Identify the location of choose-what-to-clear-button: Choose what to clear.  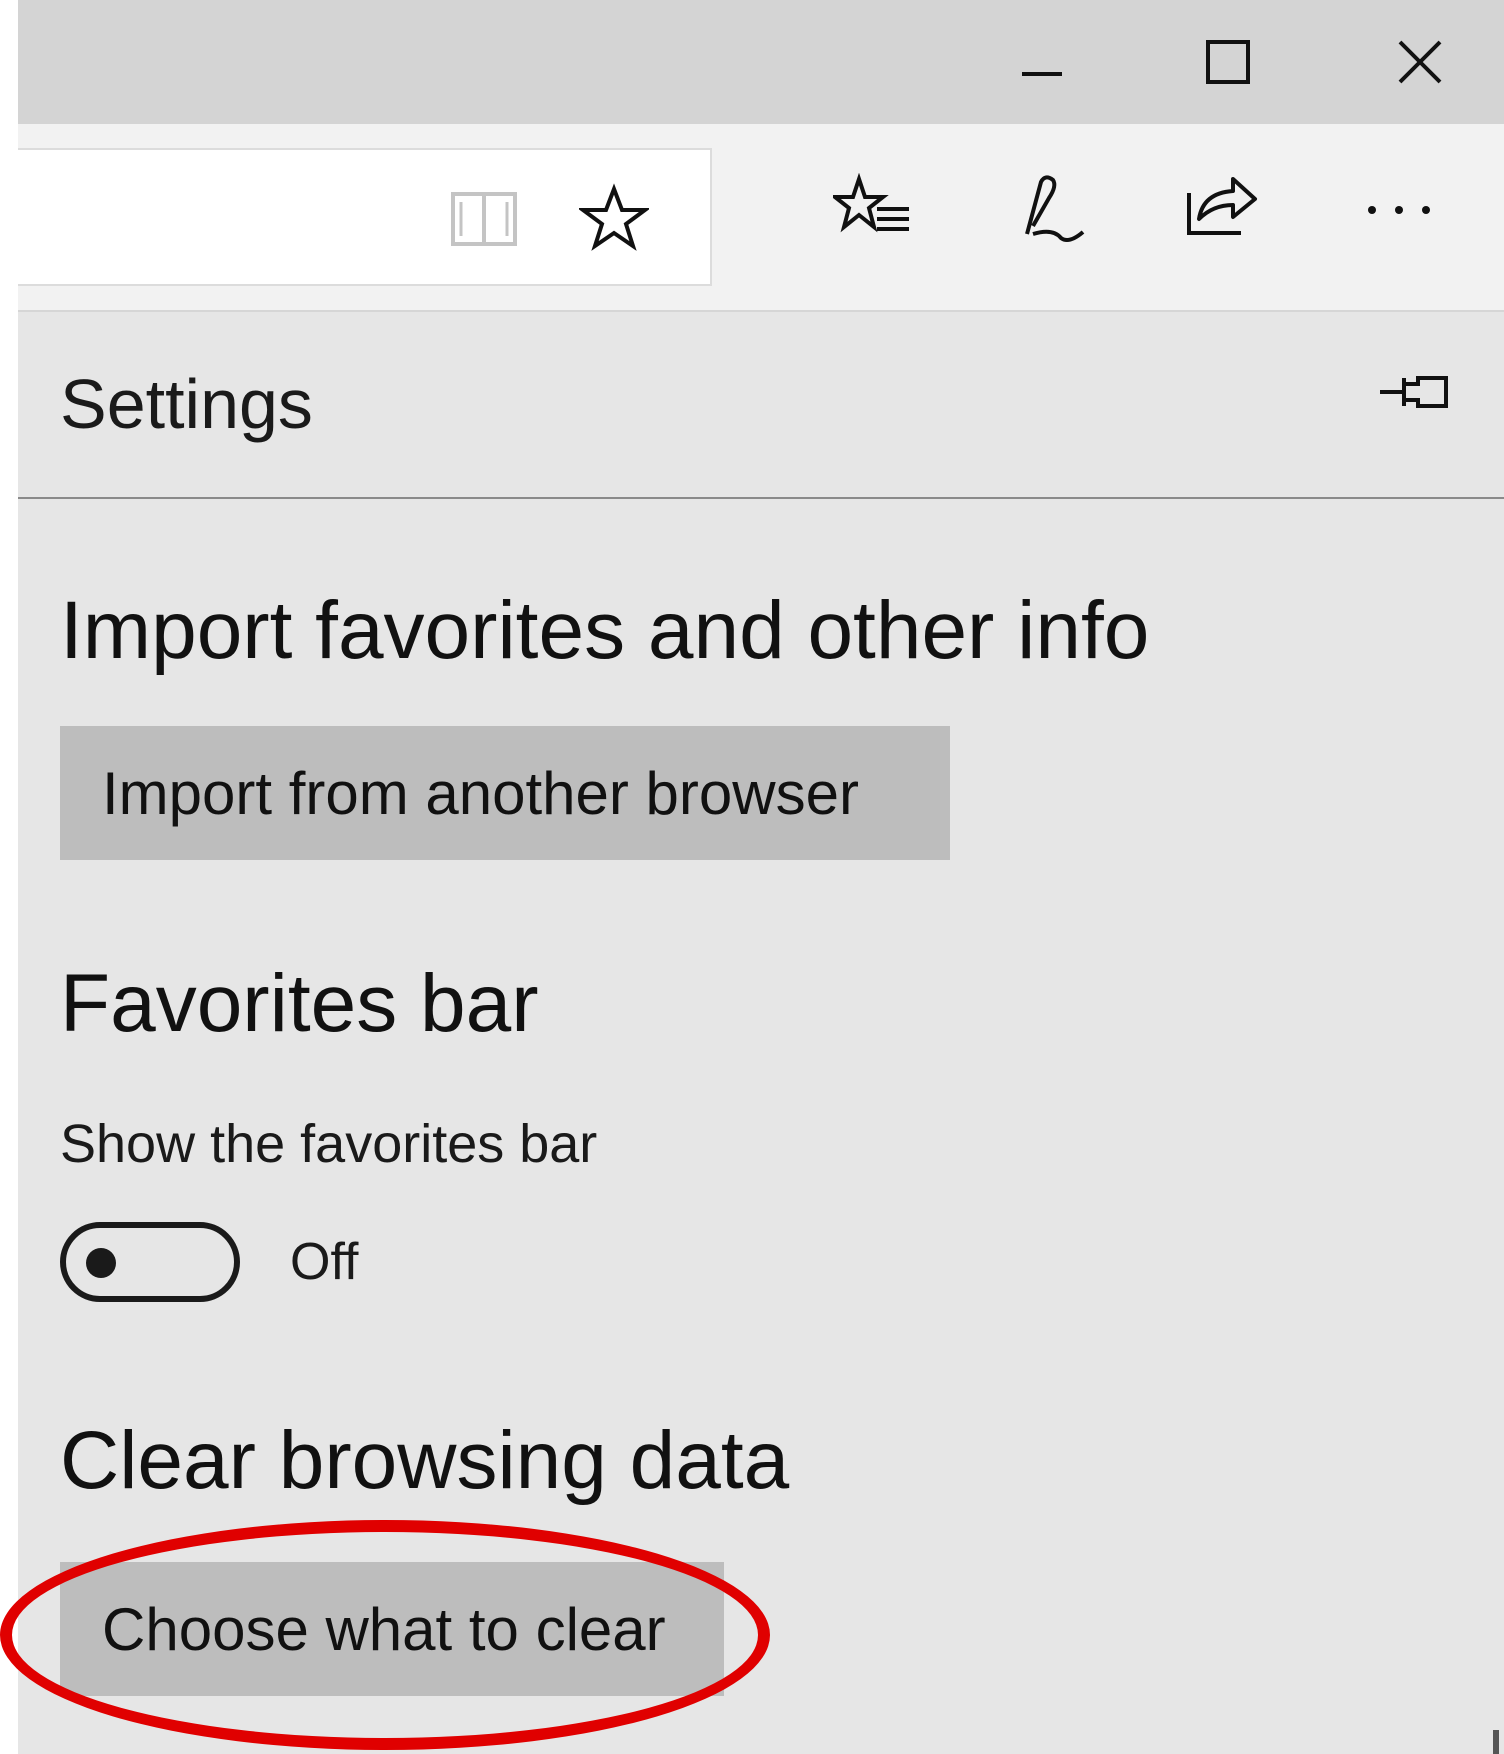
(392, 1629).